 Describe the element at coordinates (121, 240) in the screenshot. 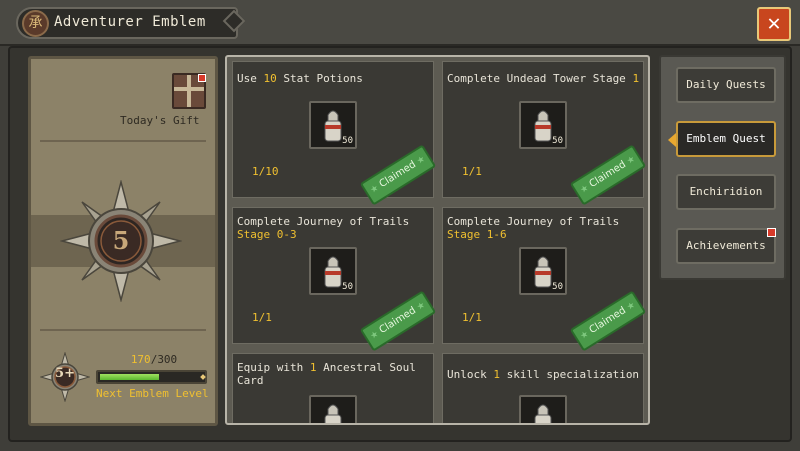

I see `emblem-level-number: 5` at that location.